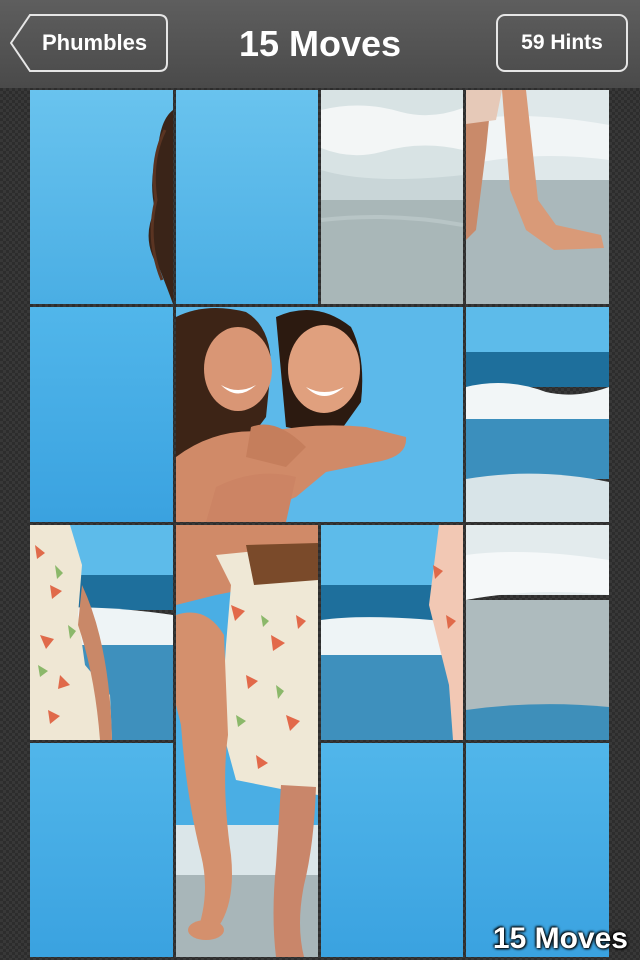 The height and width of the screenshot is (960, 640). What do you see at coordinates (560, 938) in the screenshot?
I see `moves-counter-overlay: 15 Moves` at bounding box center [560, 938].